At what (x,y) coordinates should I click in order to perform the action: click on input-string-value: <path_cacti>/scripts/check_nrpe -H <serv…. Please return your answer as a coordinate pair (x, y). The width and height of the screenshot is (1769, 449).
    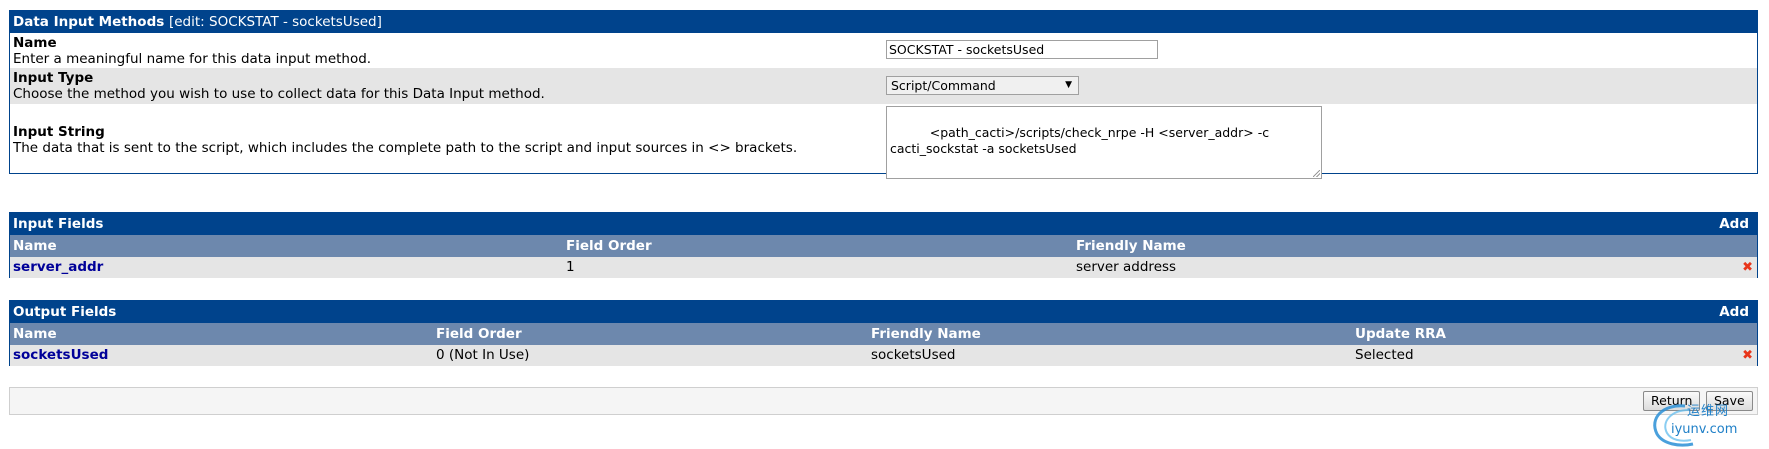
    Looking at the image, I should click on (1082, 140).